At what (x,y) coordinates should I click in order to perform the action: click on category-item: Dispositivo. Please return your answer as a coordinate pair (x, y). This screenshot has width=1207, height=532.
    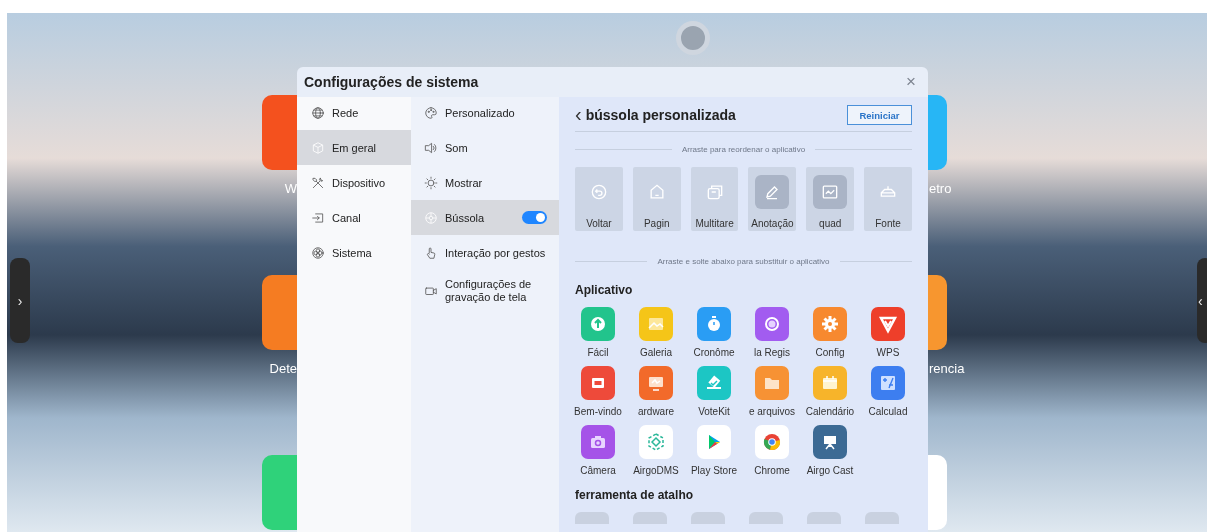
    Looking at the image, I should click on (354, 182).